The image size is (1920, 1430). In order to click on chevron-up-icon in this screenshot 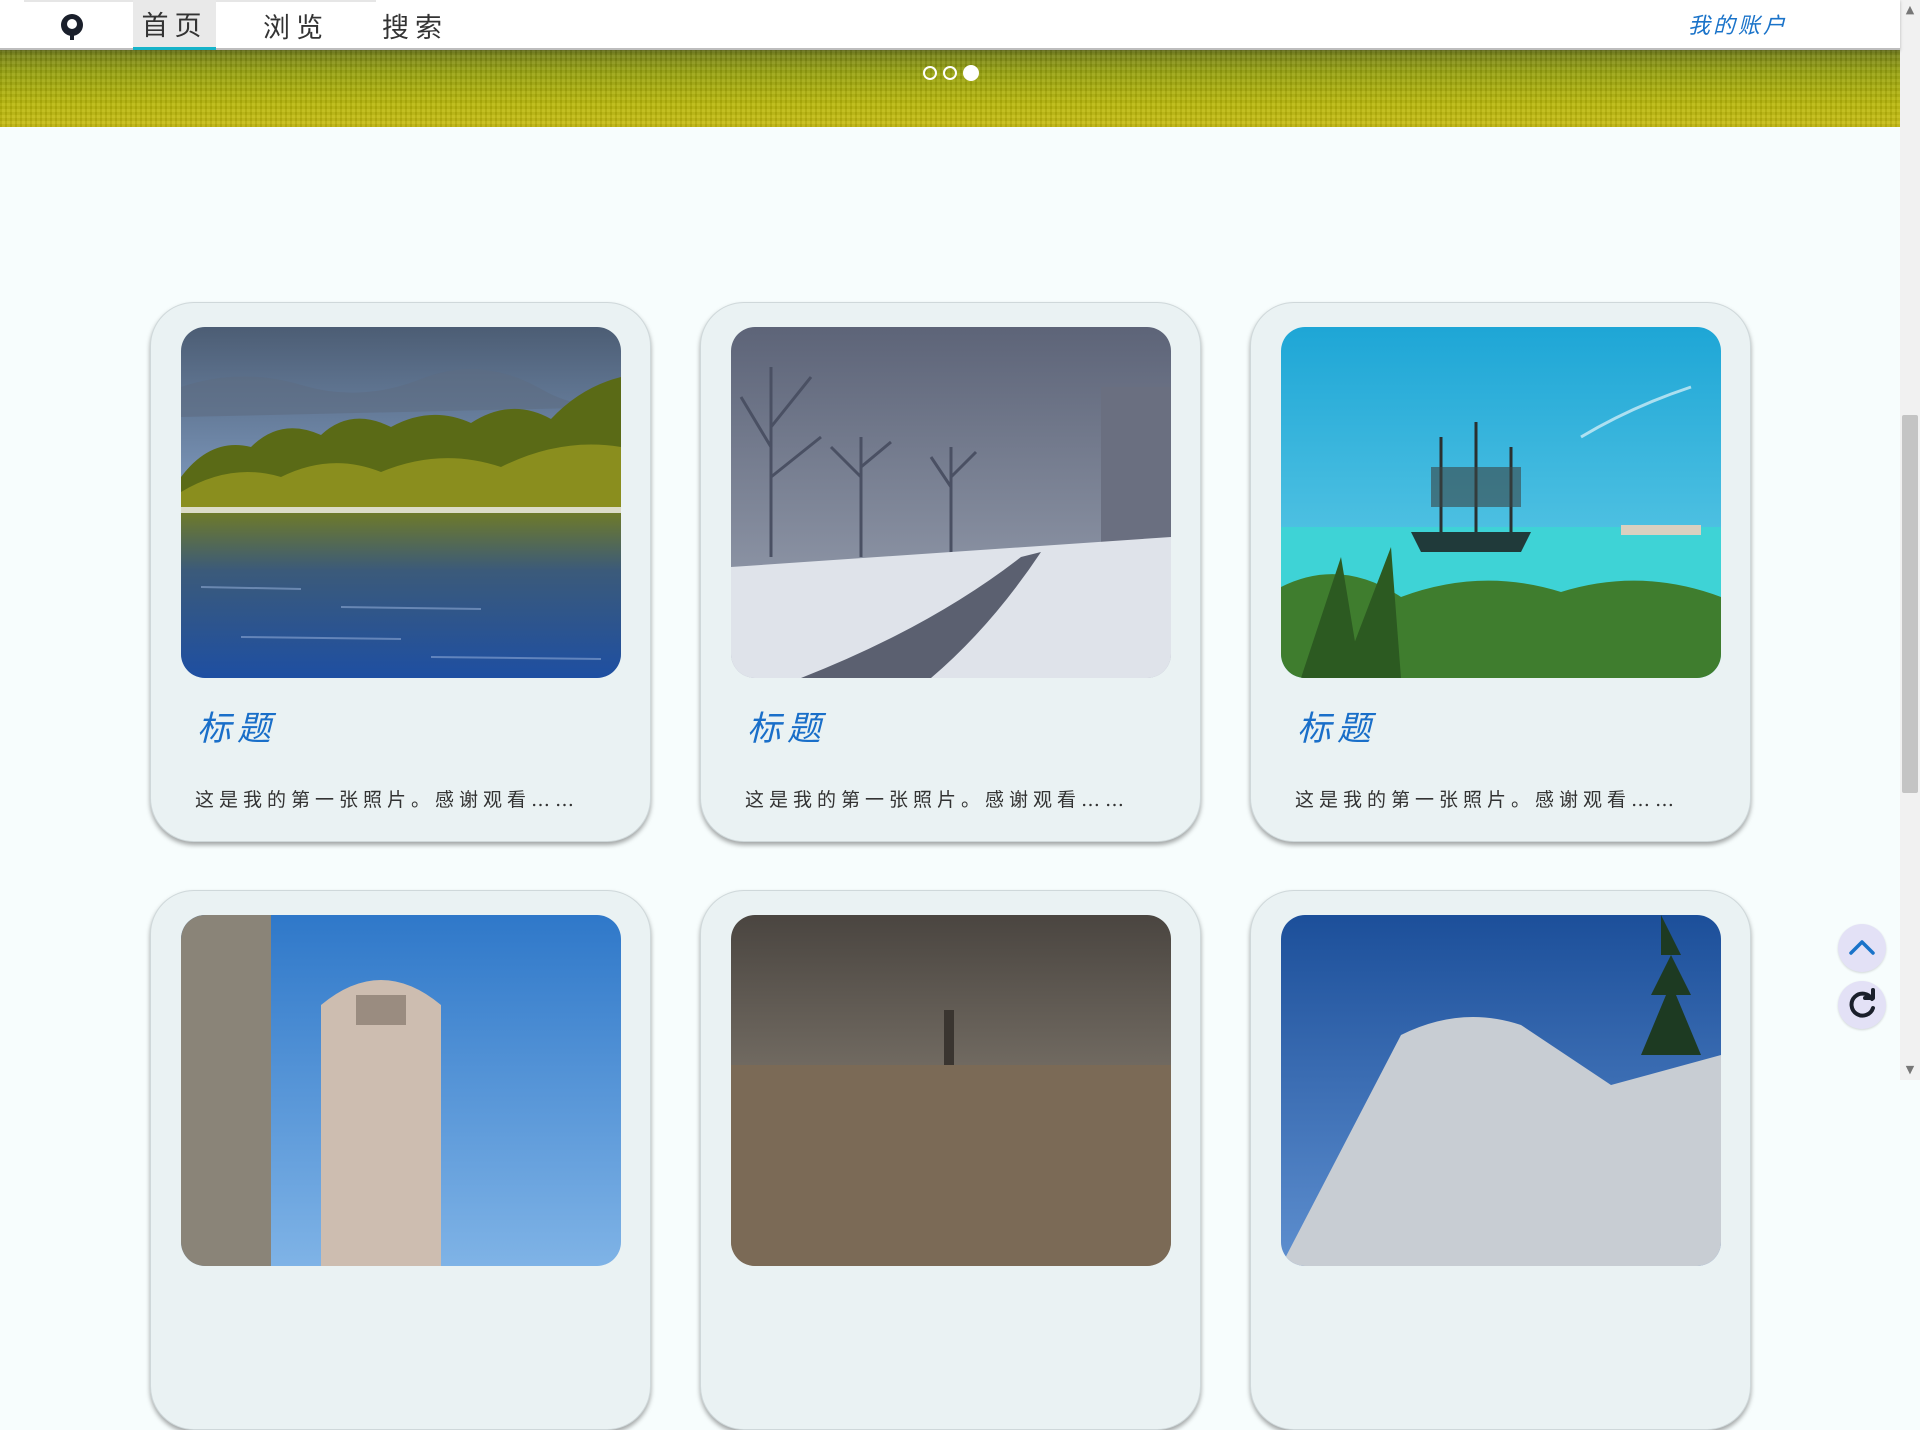, I will do `click(1862, 947)`.